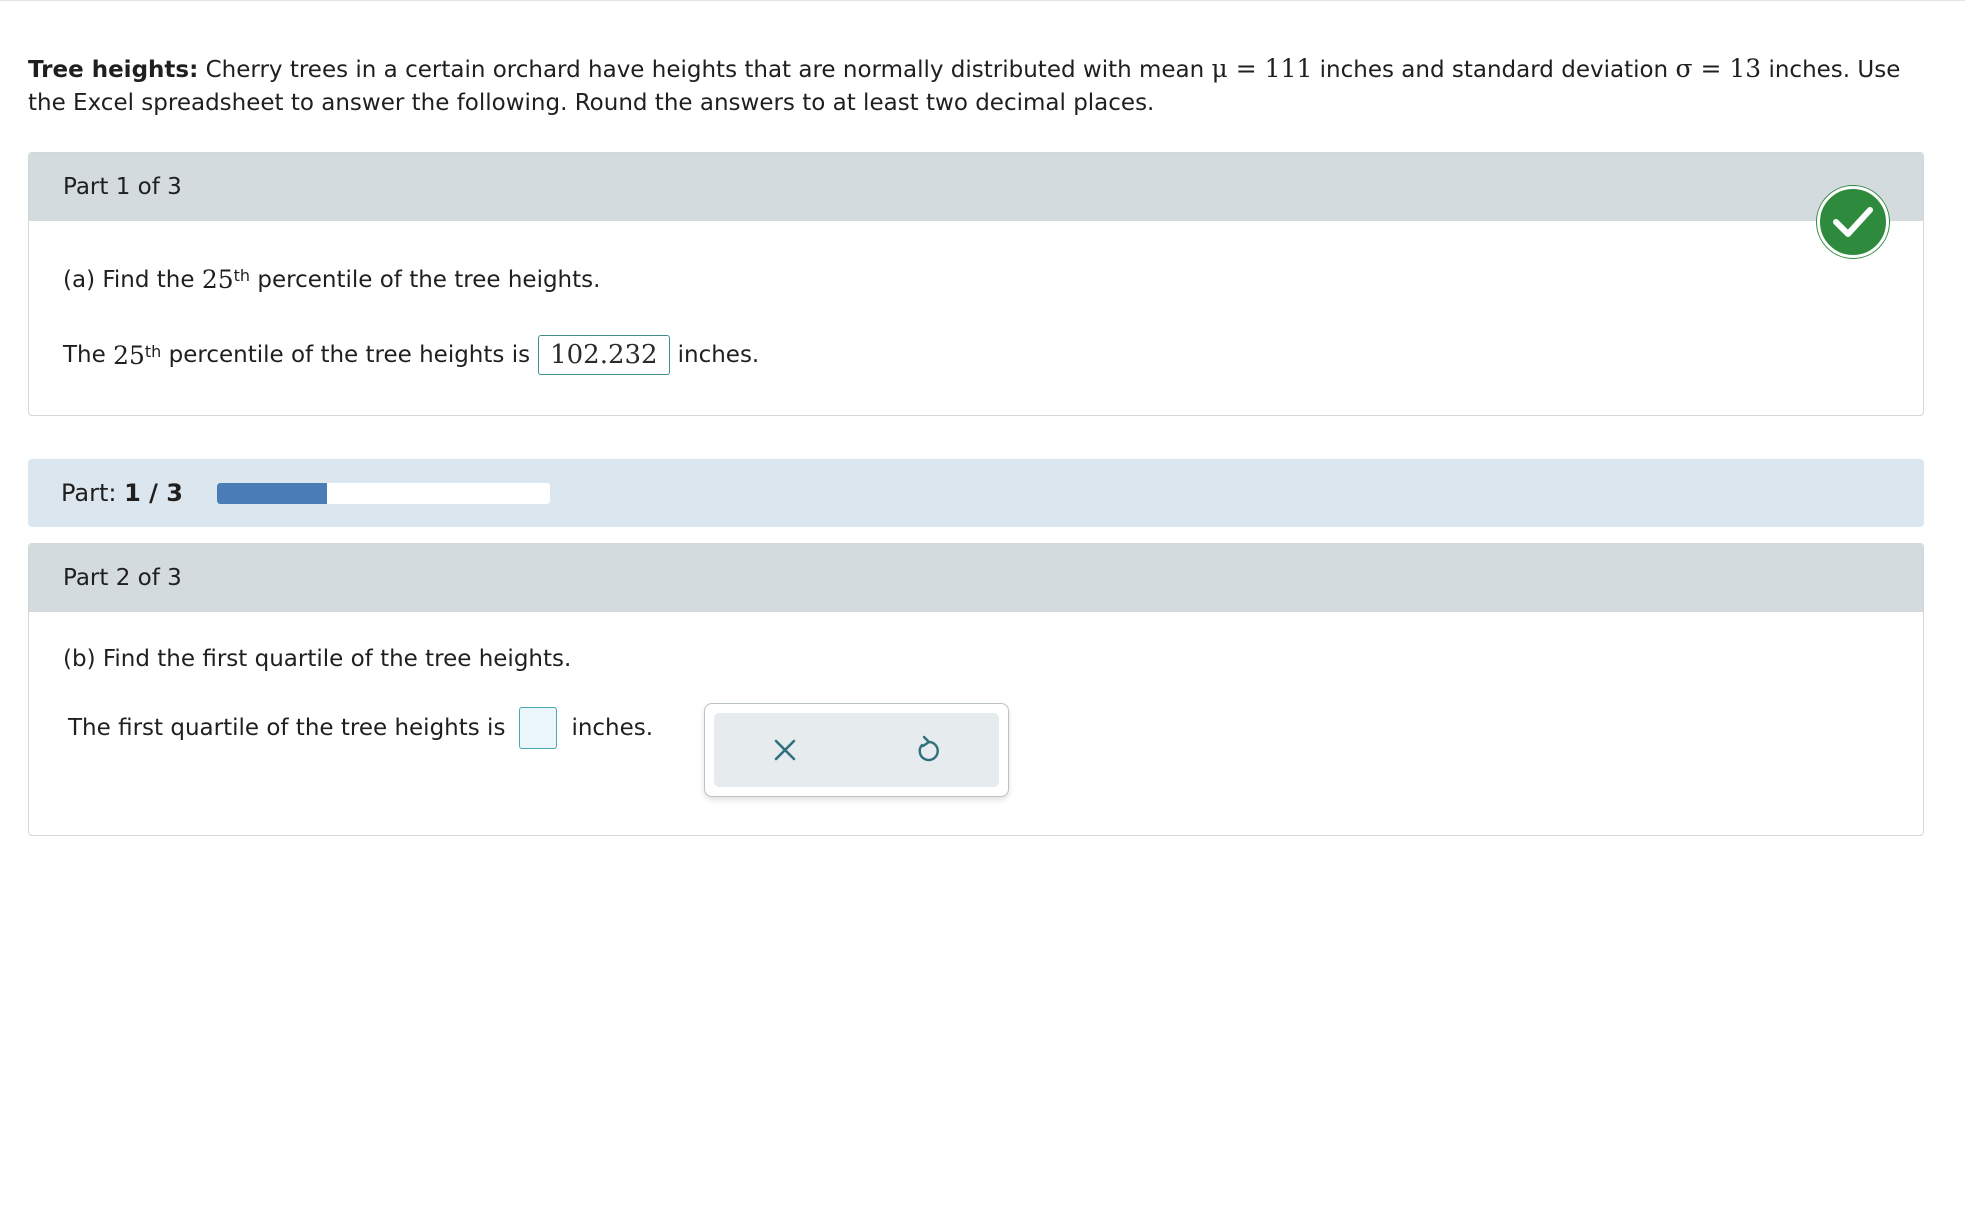 The image size is (1965, 1210). Describe the element at coordinates (122, 493) in the screenshot. I see `progress-label: Part: 1 / 3` at that location.